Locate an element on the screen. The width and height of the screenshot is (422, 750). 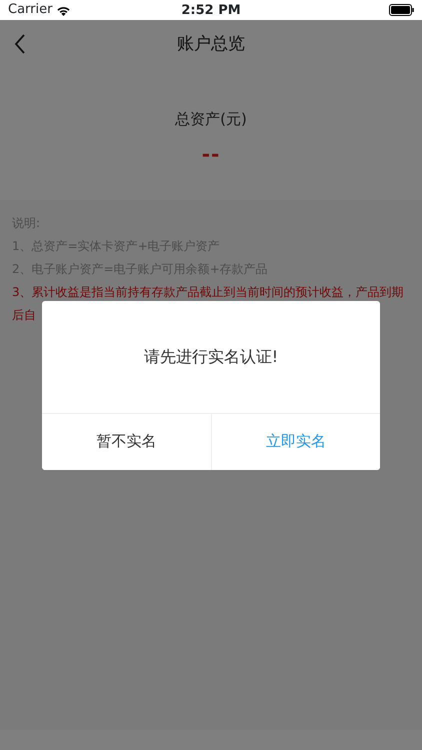
status-time: 2:52 PM is located at coordinates (211, 11).